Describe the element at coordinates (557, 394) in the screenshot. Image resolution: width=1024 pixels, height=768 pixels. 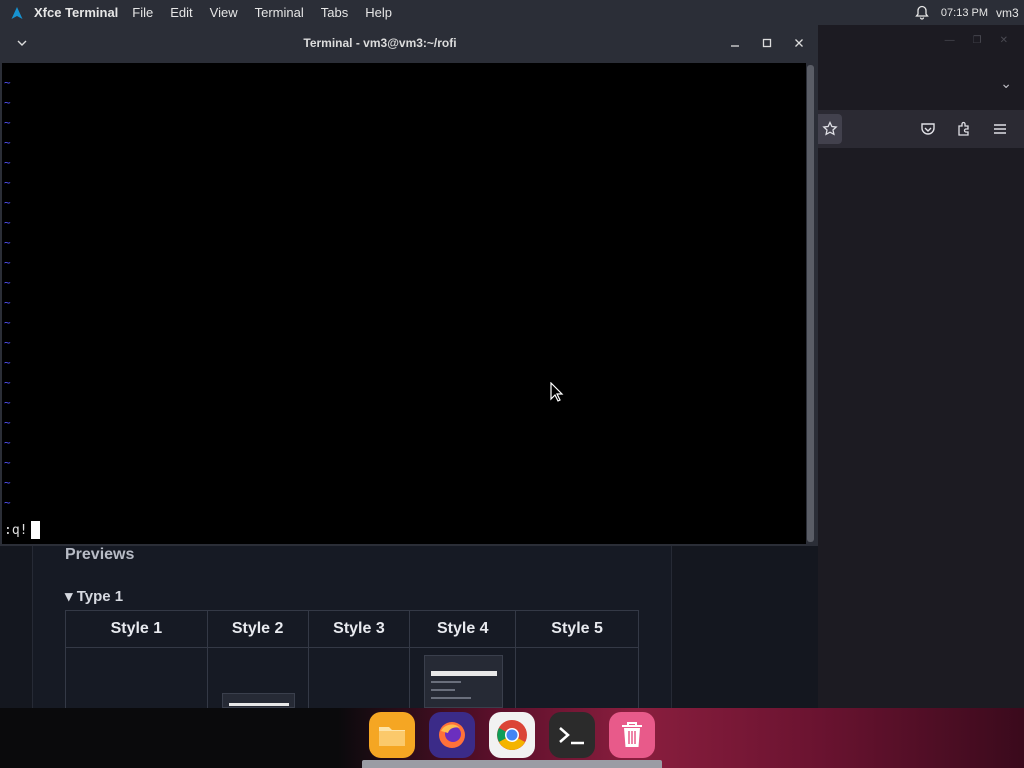
I see `mouse-pointer-icon` at that location.